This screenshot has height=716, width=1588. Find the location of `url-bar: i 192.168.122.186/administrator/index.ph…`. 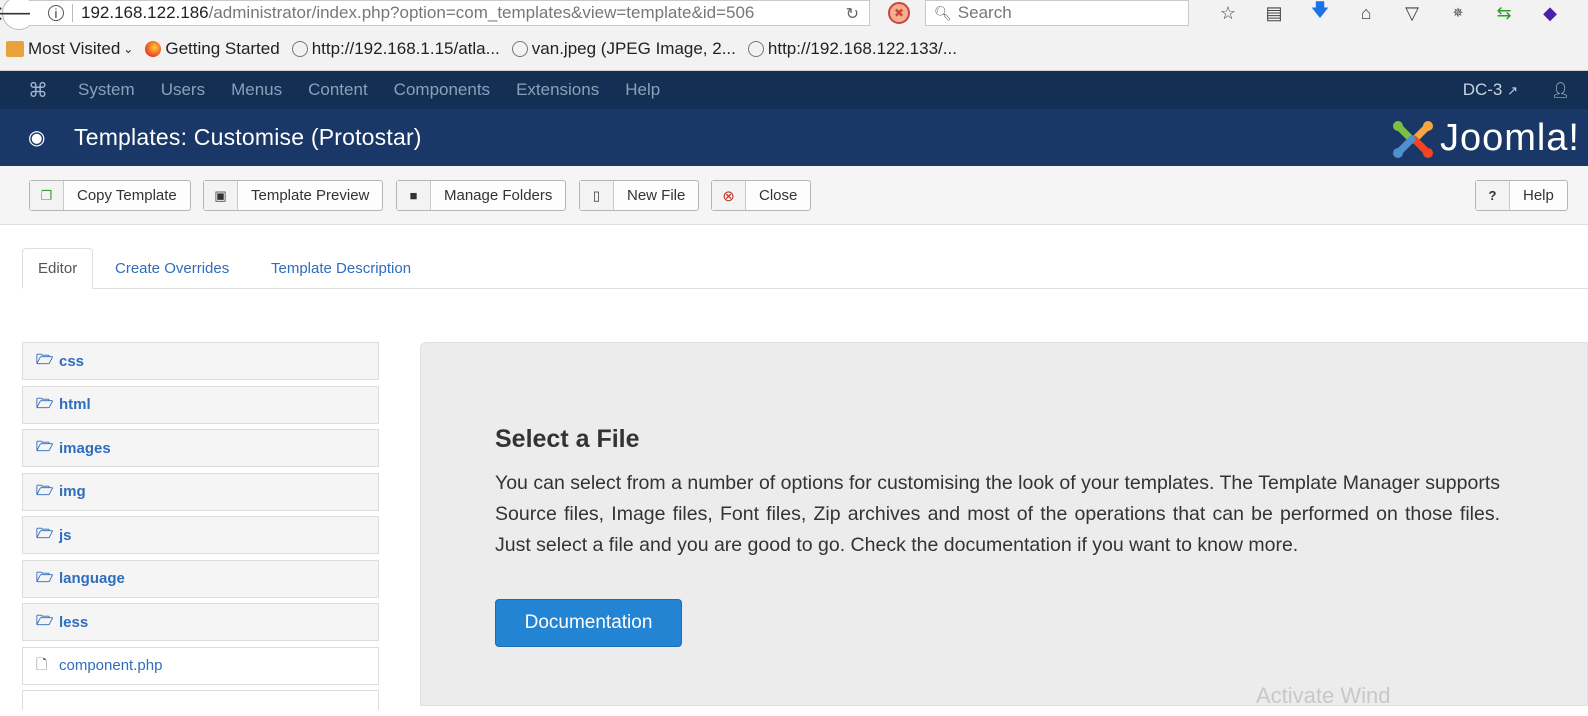

url-bar: i 192.168.122.186/administrator/index.ph… is located at coordinates (450, 13).